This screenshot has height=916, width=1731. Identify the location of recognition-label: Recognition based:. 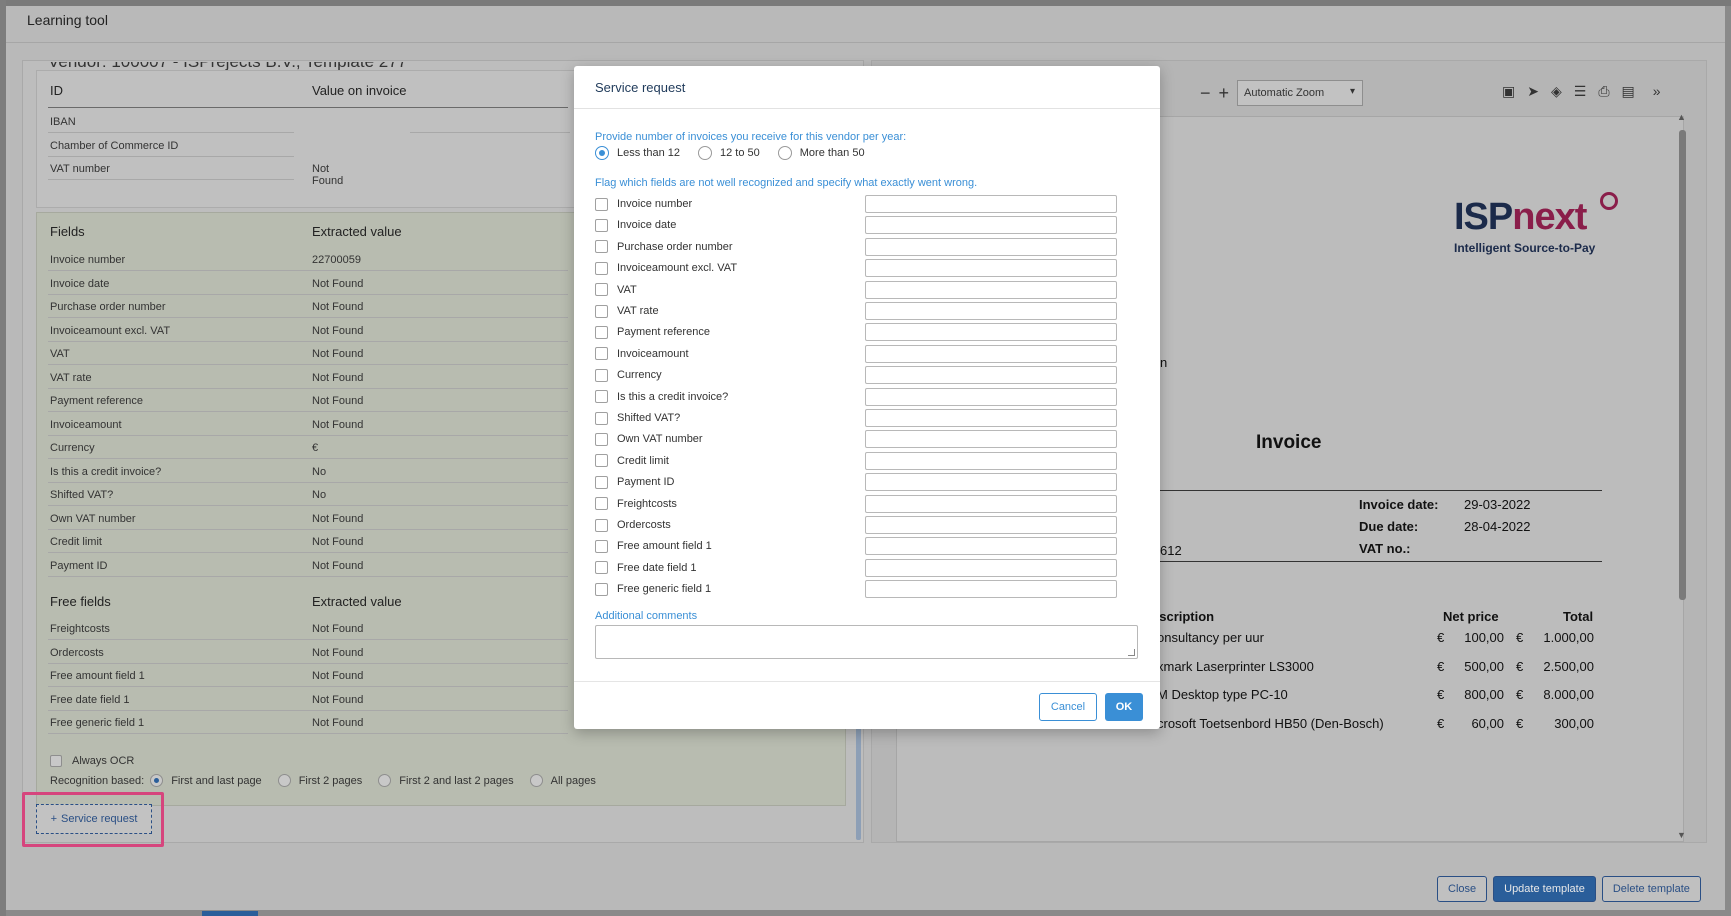
(97, 780).